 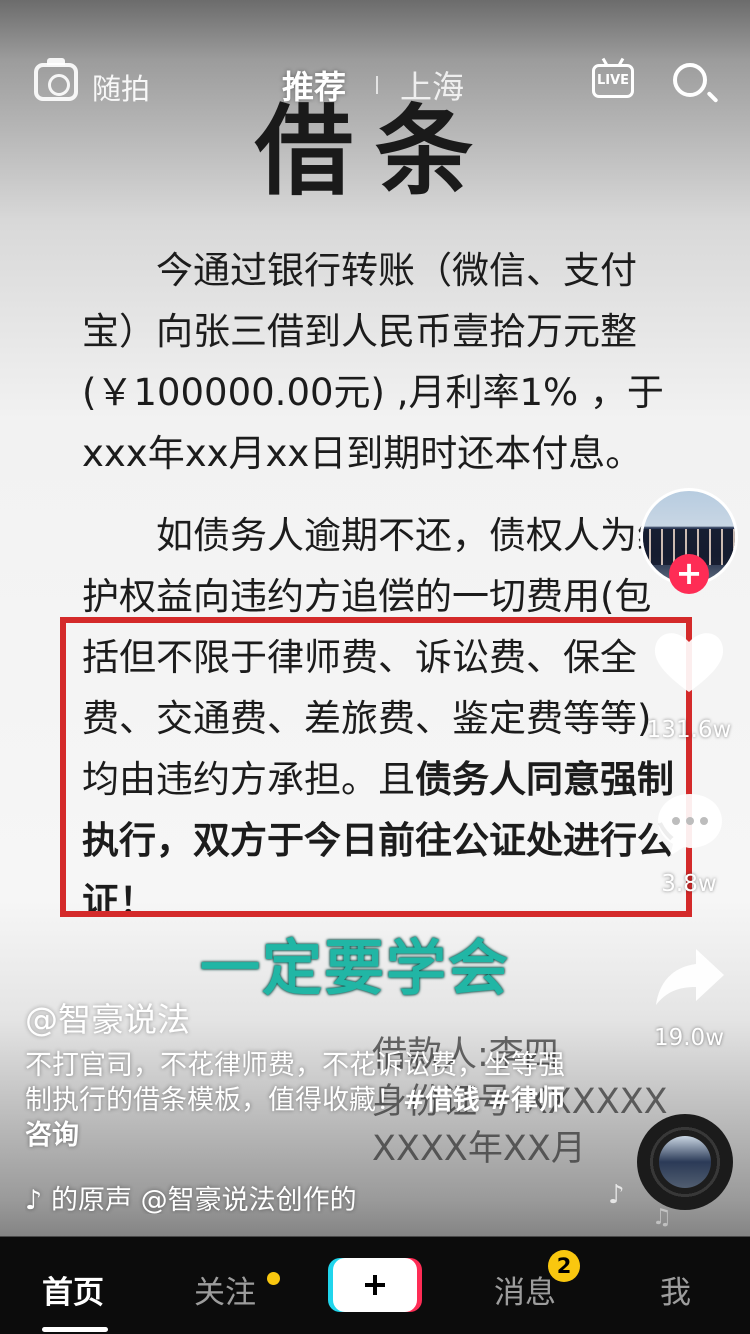 I want to click on music-marquee: ♪ 的原声 @智豪说法创作的, so click(x=235, y=1196).